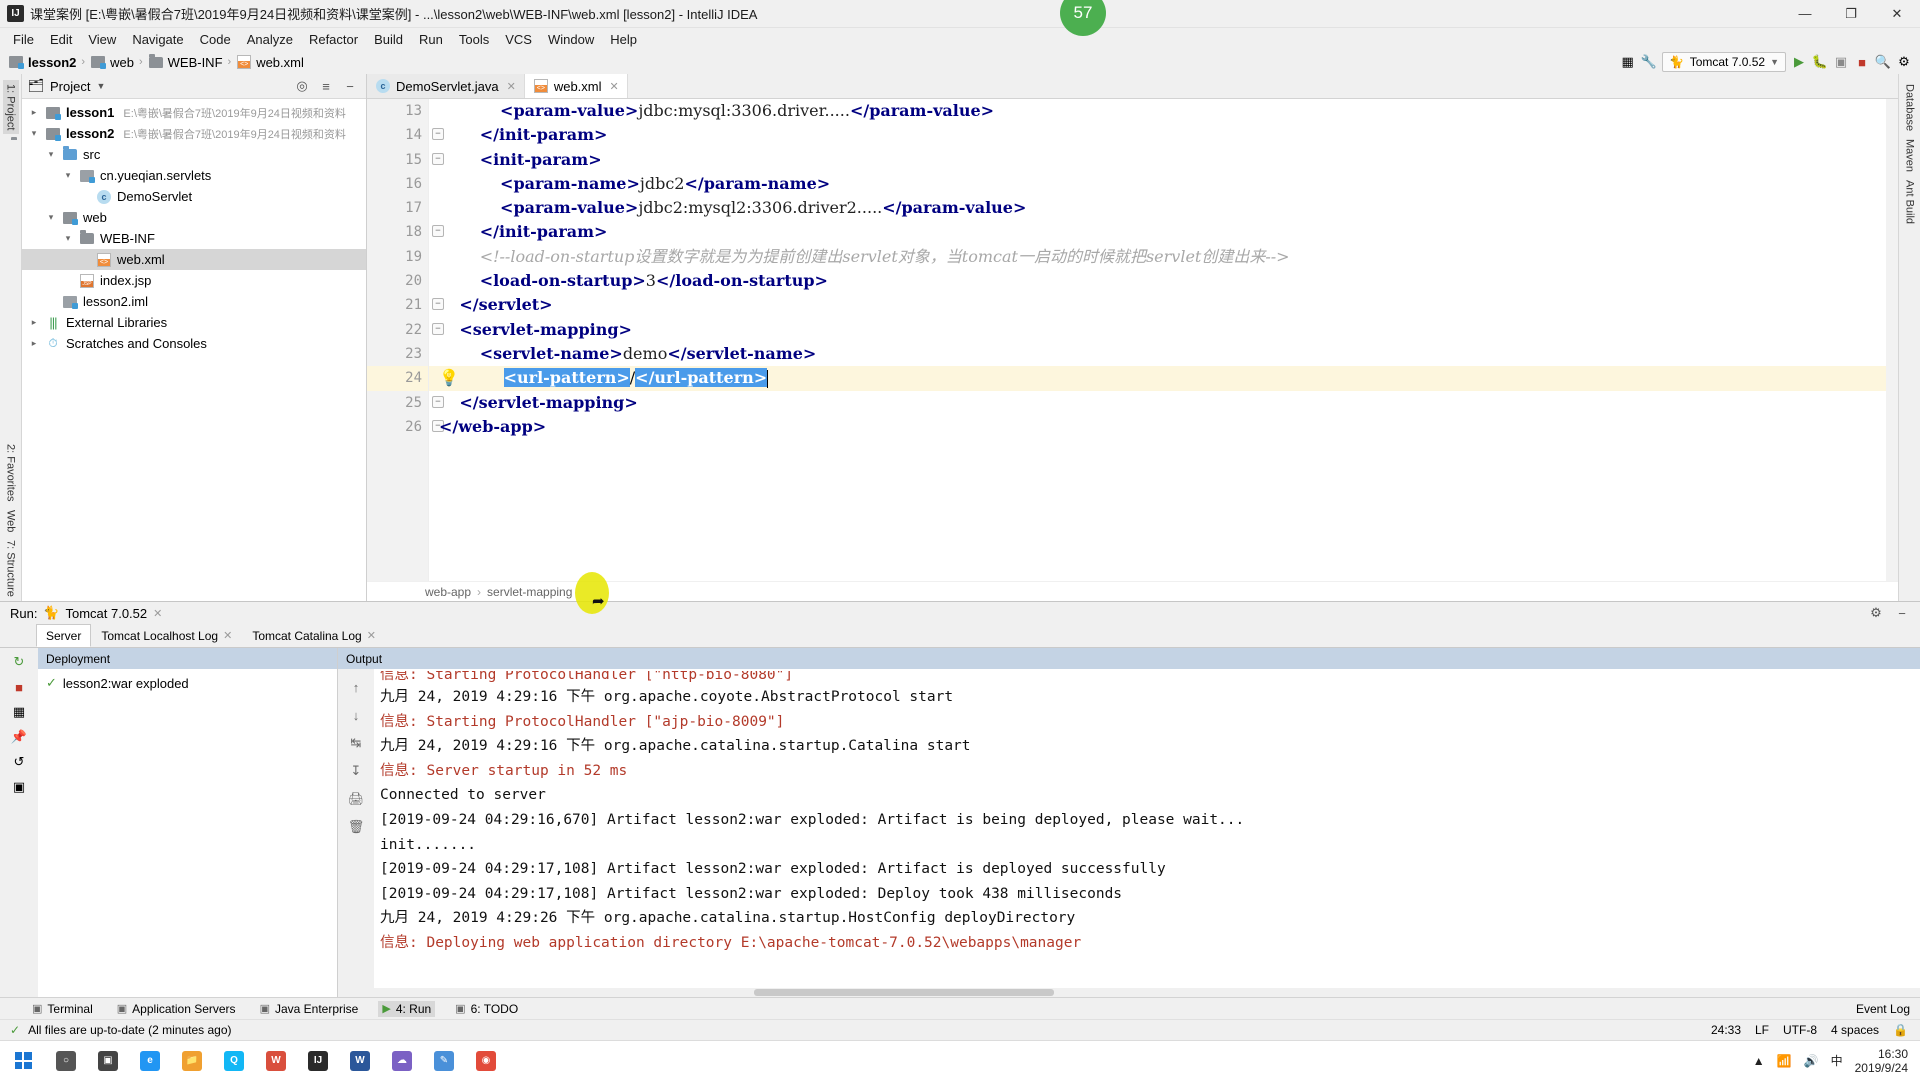  I want to click on editor-icon: ✎, so click(444, 1060).